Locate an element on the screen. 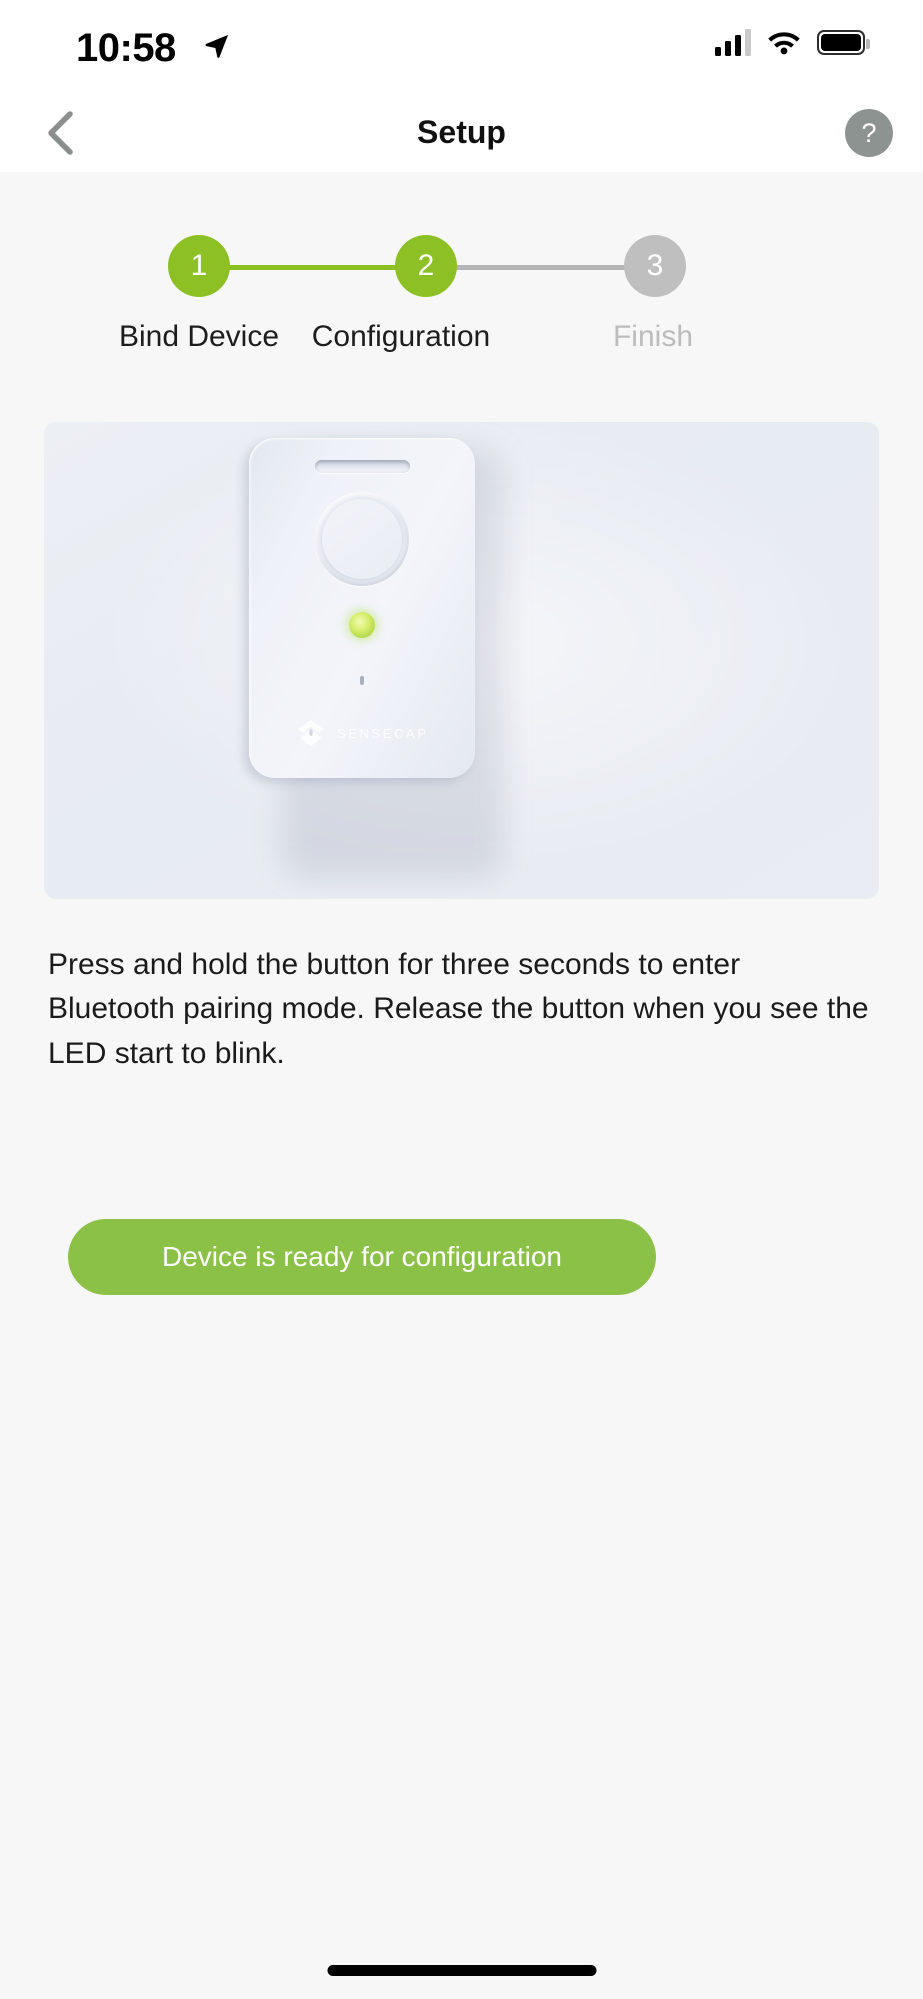 Image resolution: width=923 pixels, height=1999 pixels. stepper-circle-3: 3 is located at coordinates (655, 266).